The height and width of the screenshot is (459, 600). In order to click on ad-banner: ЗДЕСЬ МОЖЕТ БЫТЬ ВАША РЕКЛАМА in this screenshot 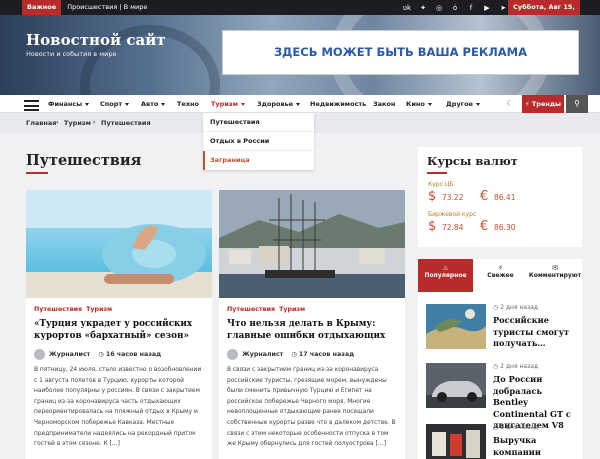, I will do `click(400, 52)`.